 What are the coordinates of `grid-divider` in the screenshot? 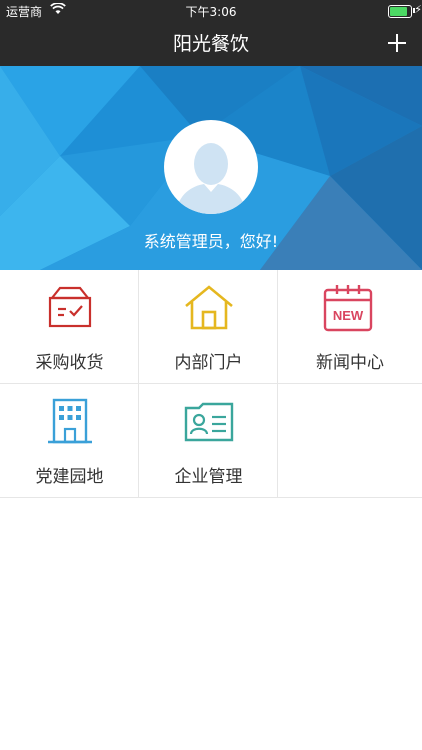 It's located at (350, 497).